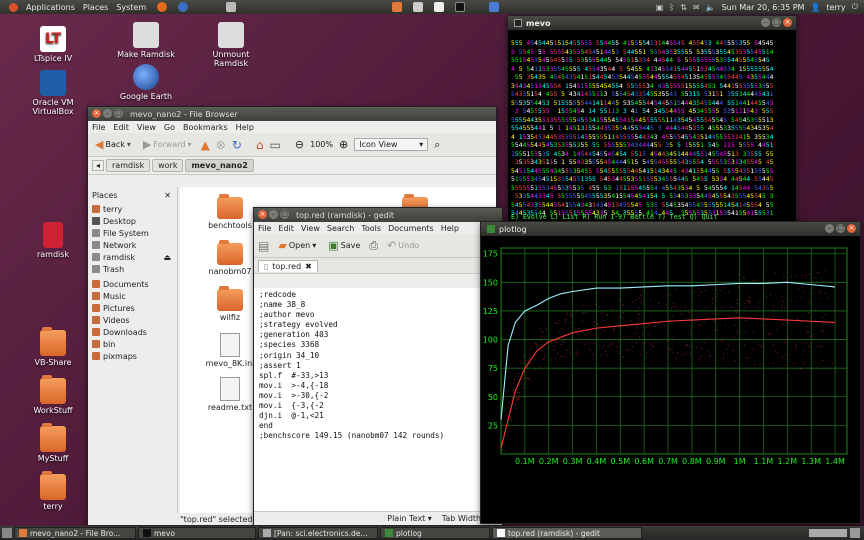  Describe the element at coordinates (397, 7) in the screenshot. I see `folder-icon` at that location.